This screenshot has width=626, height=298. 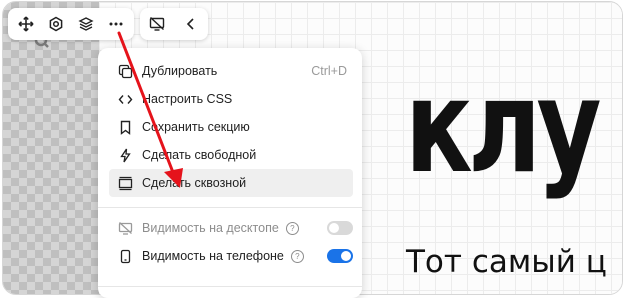 I want to click on collapse-button, so click(x=191, y=24).